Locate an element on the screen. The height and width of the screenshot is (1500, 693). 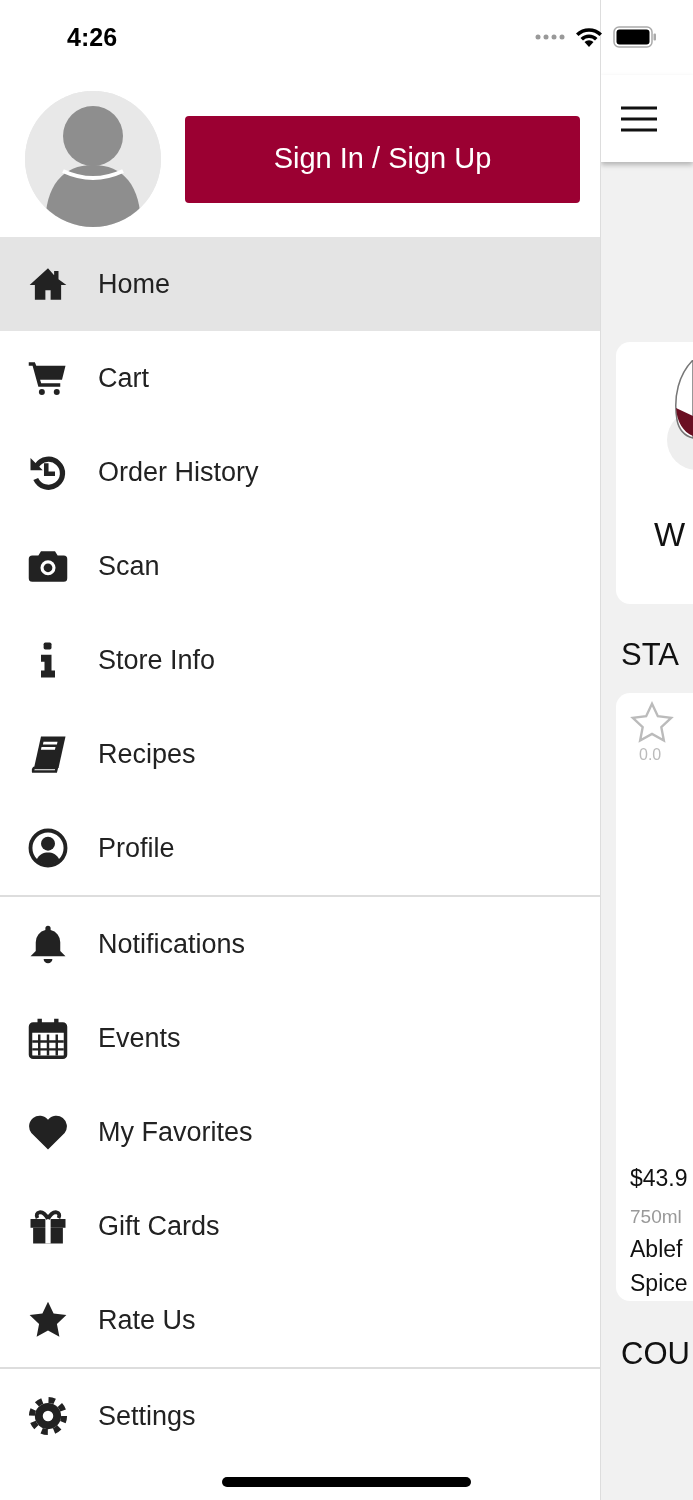
wifi-icon is located at coordinates (589, 37).